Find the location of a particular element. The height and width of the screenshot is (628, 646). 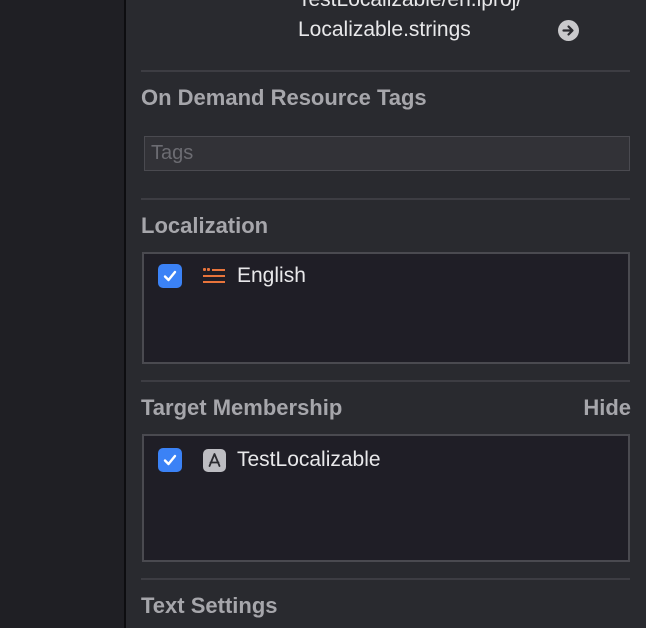

localization-checkbox-english is located at coordinates (170, 276).